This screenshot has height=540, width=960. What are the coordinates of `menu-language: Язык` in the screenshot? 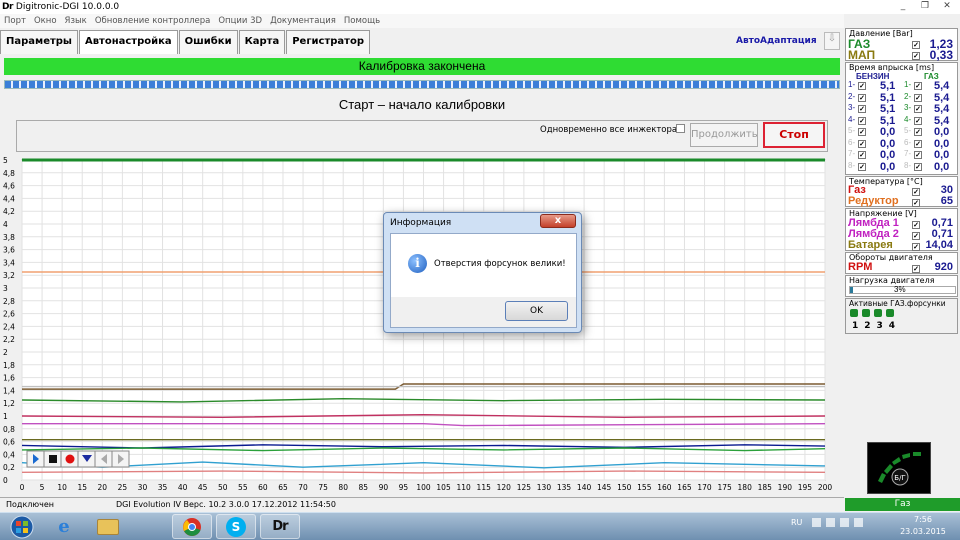 It's located at (76, 21).